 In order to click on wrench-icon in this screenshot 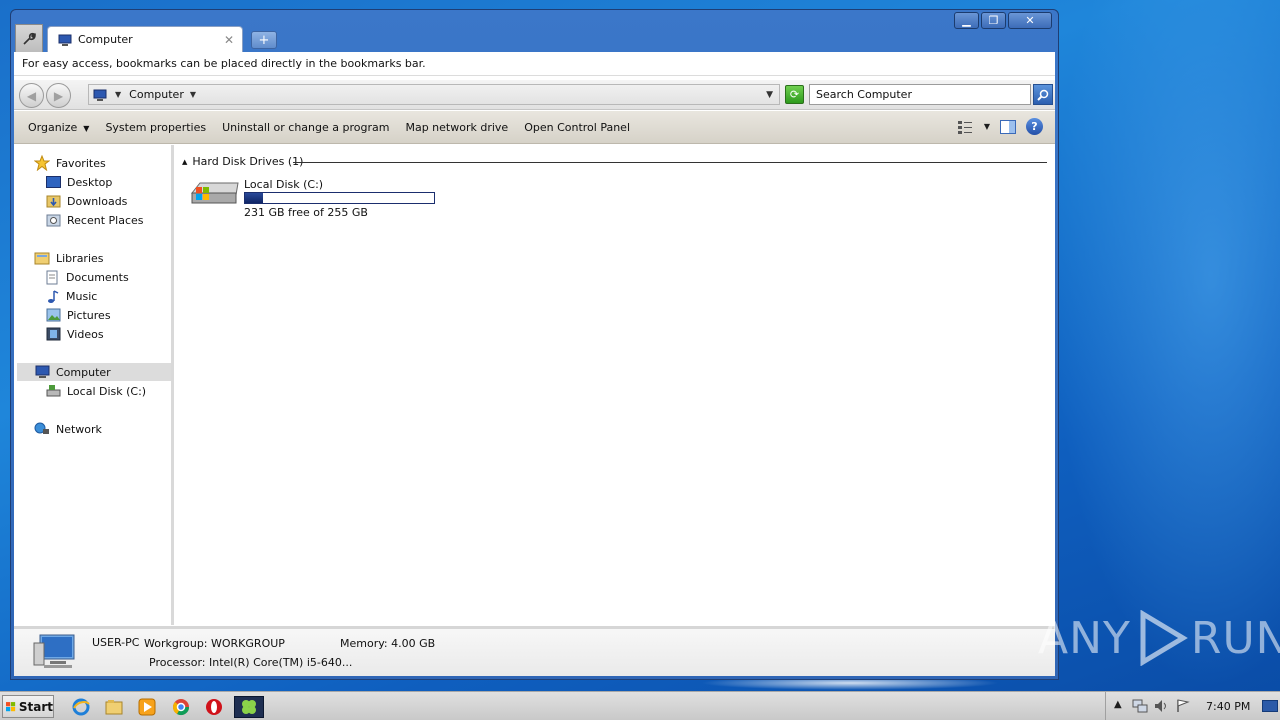, I will do `click(29, 38)`.